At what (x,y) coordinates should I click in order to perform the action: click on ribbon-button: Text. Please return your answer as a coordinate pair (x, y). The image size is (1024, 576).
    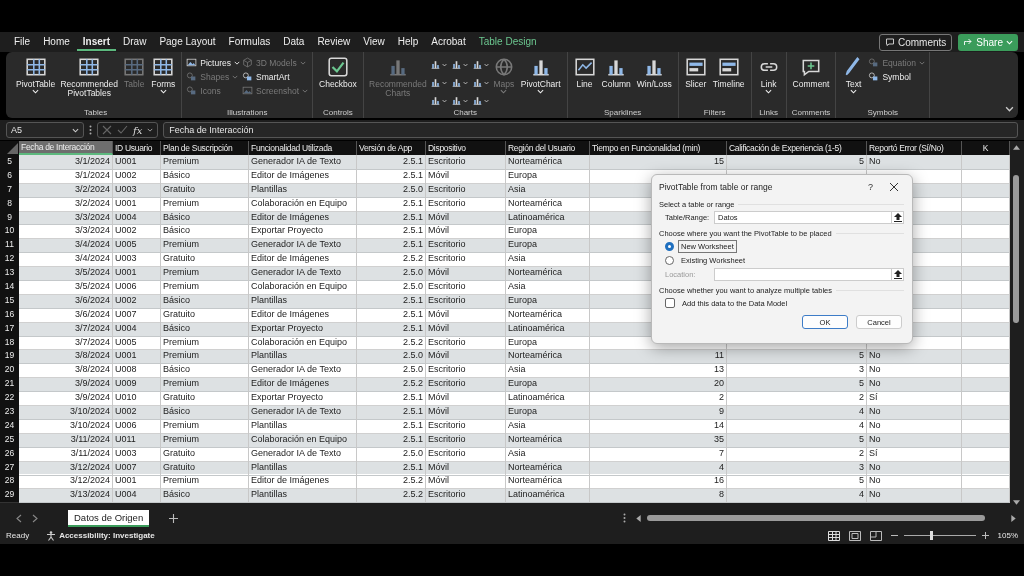
    Looking at the image, I should click on (853, 81).